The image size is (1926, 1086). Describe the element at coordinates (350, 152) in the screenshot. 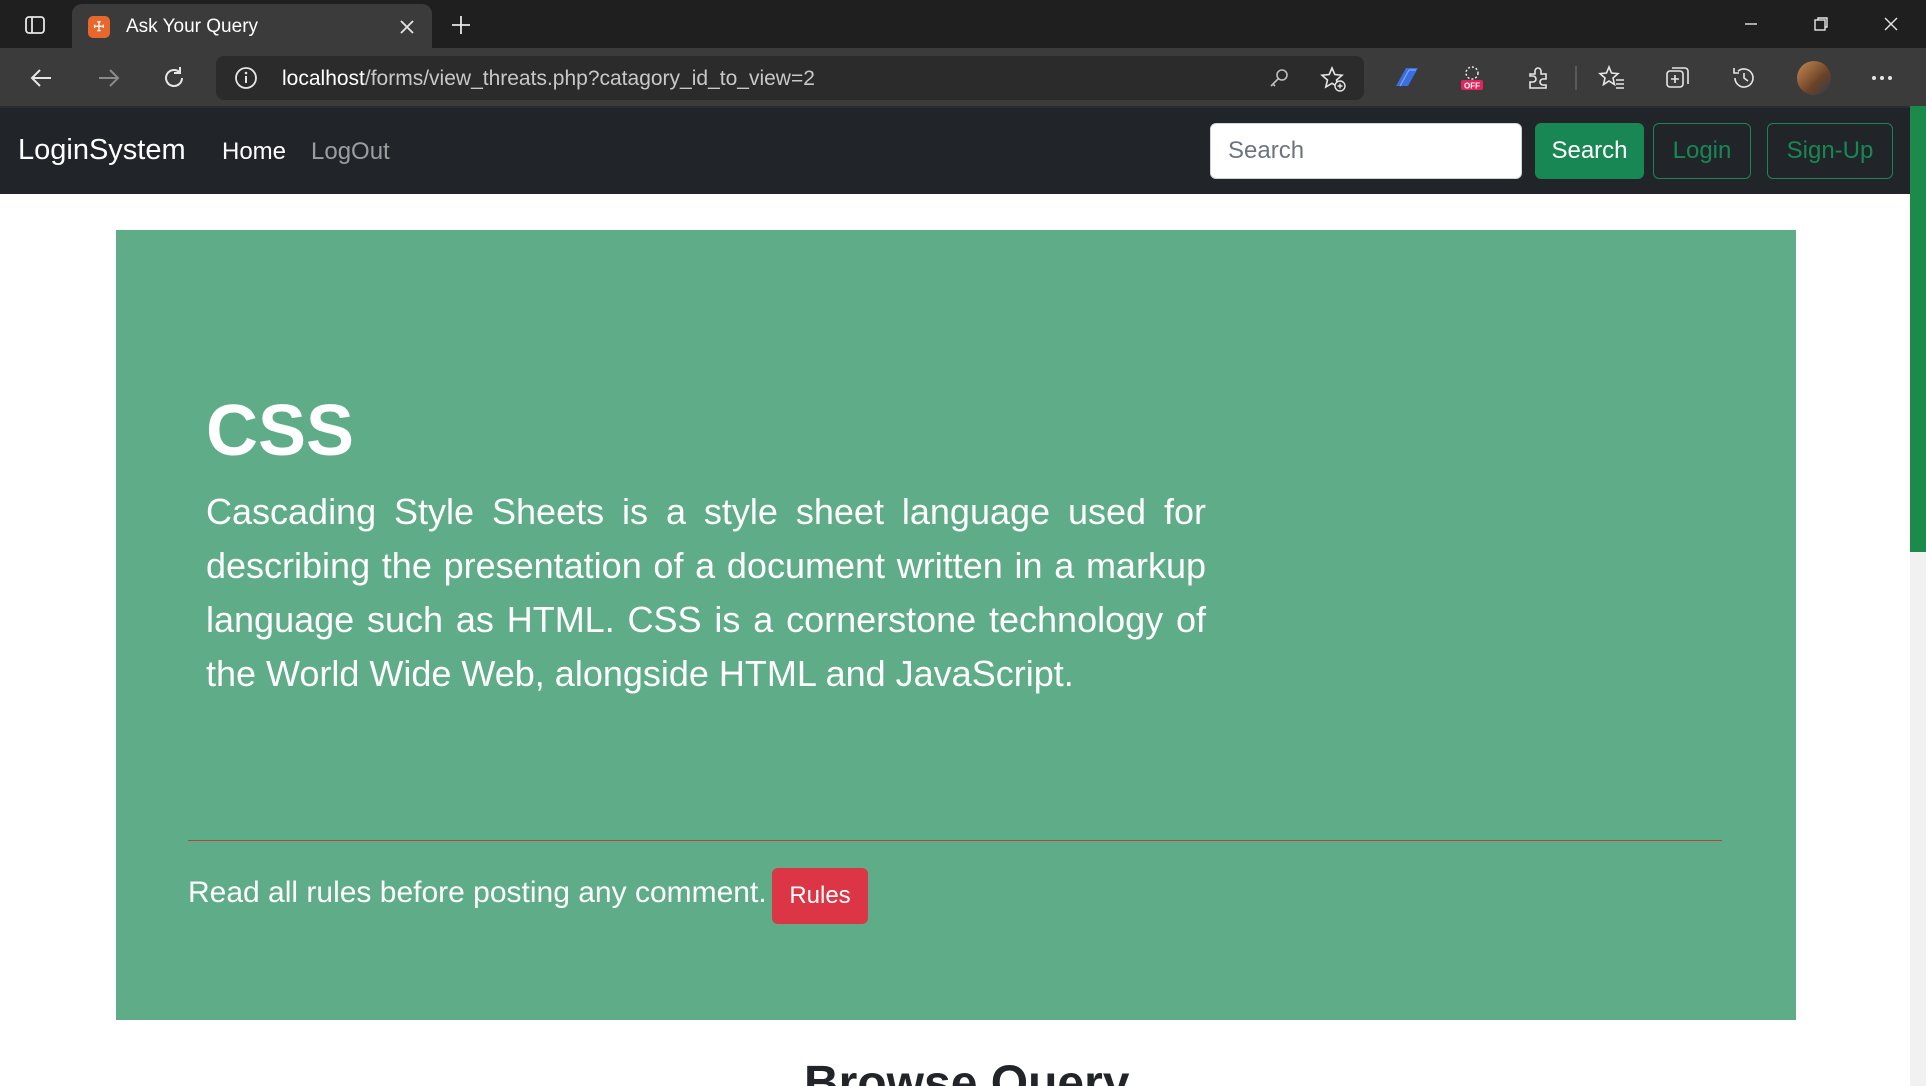

I see `nav-link-logout: LogOut` at that location.